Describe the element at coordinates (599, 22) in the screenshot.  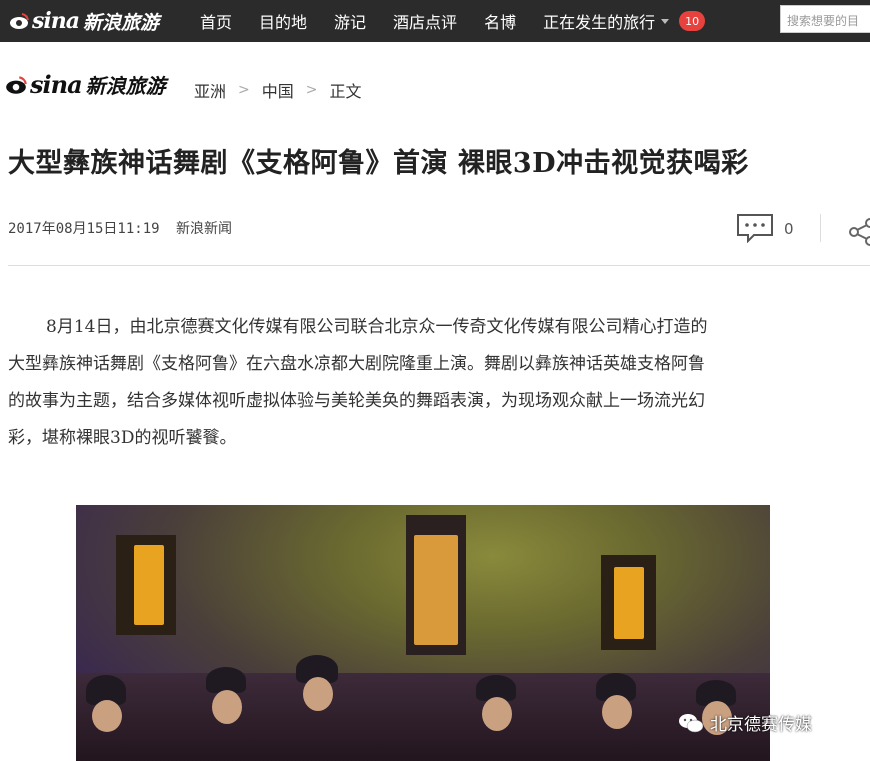
I see `trending-label: 正在发生的旅行` at that location.